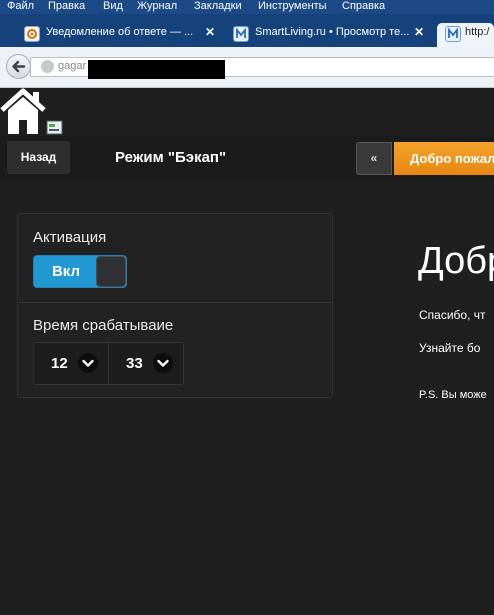 The image size is (494, 615). Describe the element at coordinates (72, 66) in the screenshot. I see `url-text: gagar` at that location.